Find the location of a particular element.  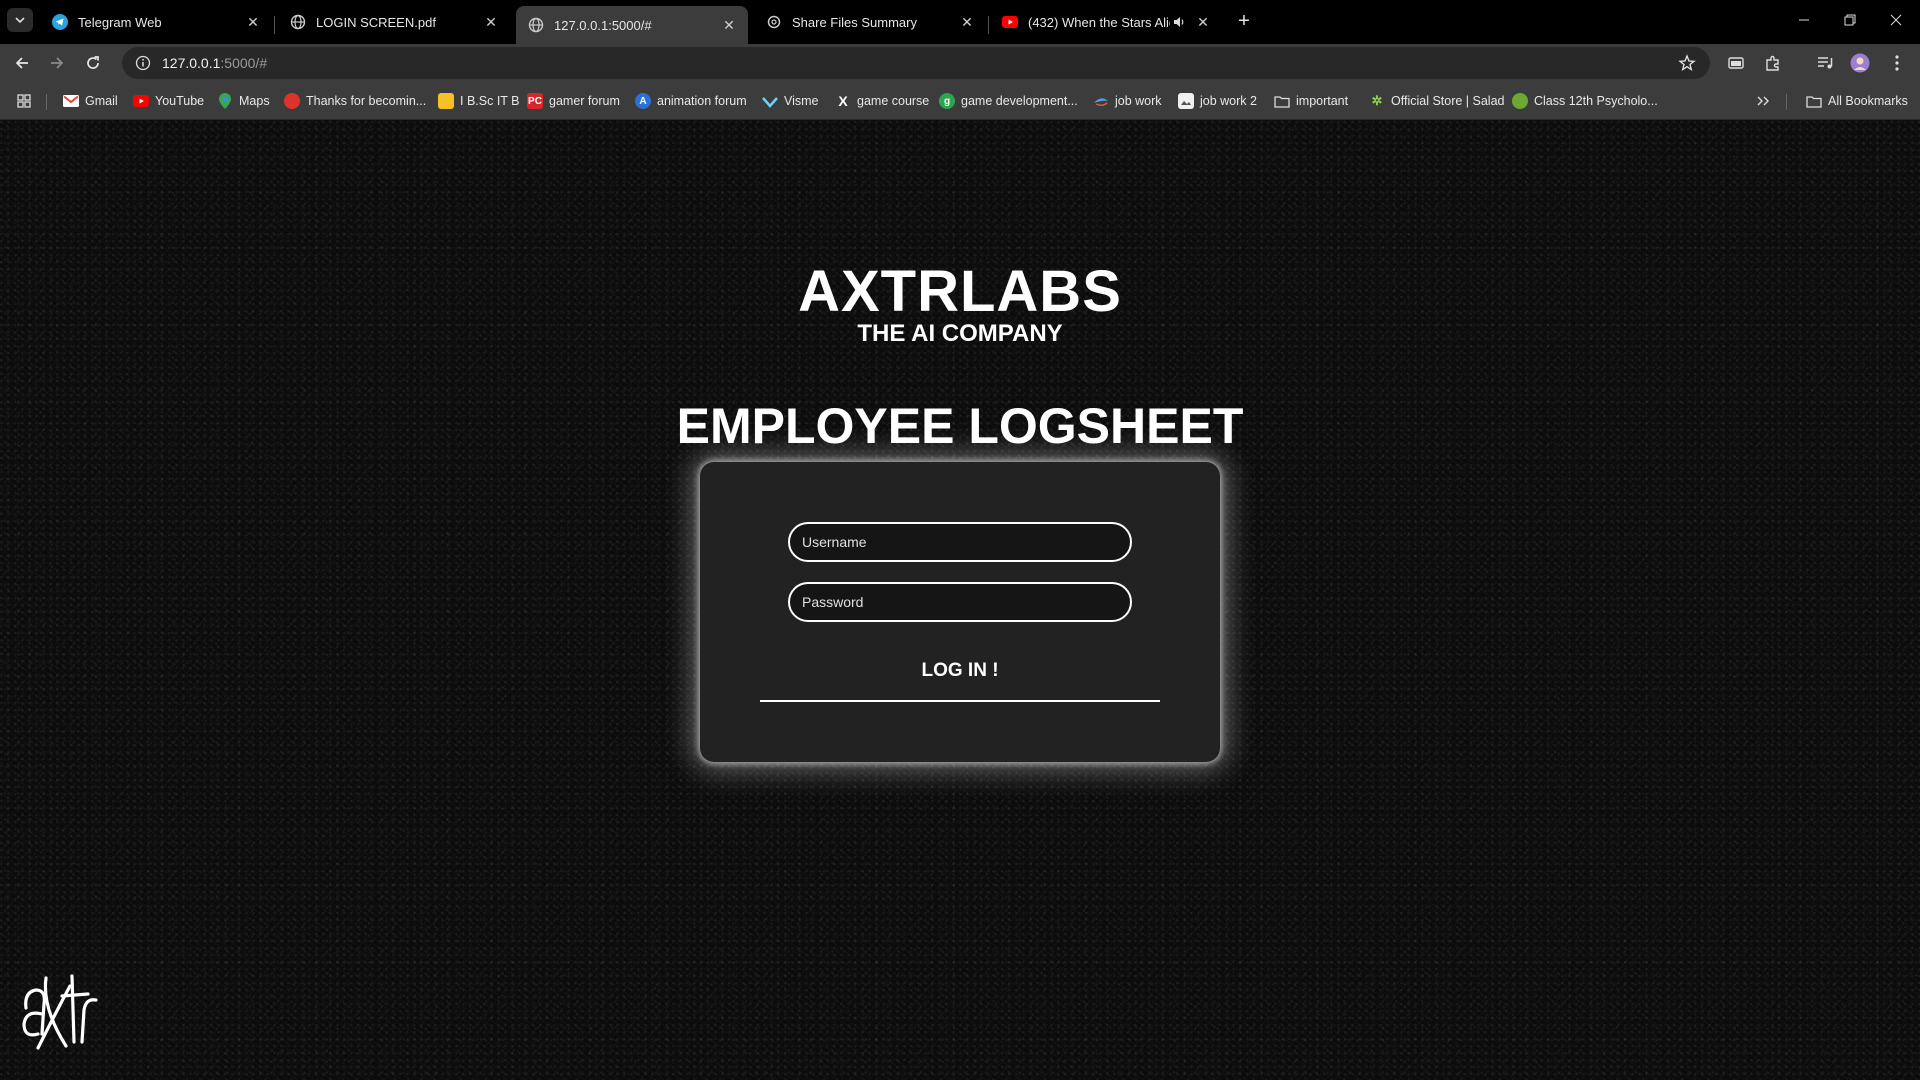

bookmark-label: Visme is located at coordinates (801, 101).